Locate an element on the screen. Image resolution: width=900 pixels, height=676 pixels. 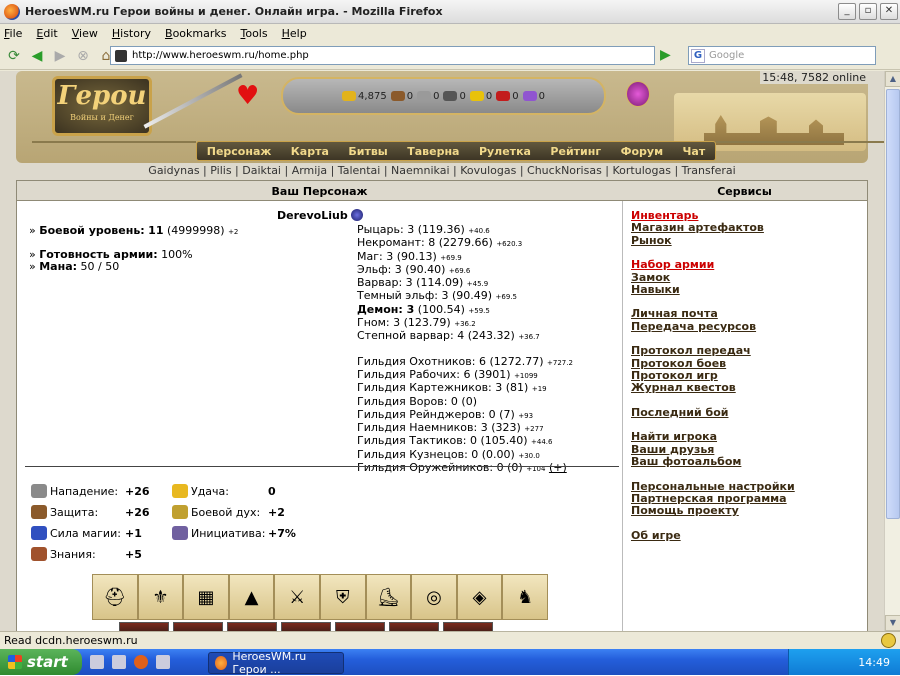
forward-icon: ▶ is located at coordinates (60, 56).